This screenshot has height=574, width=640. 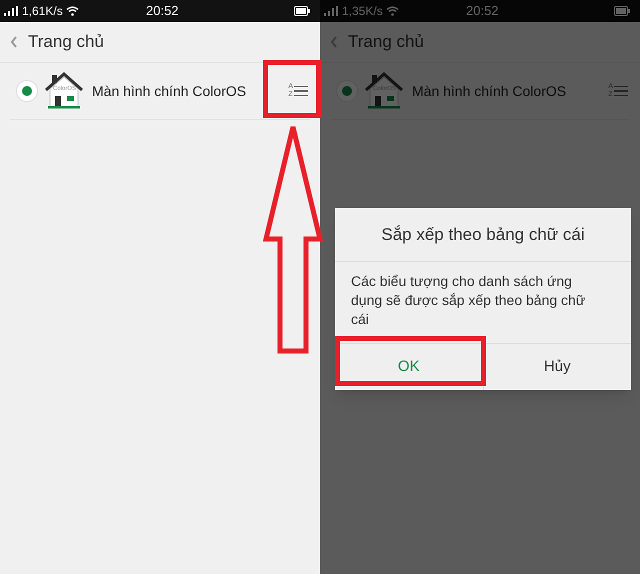 What do you see at coordinates (483, 235) in the screenshot?
I see `dialog-title: Sắp xếp theo bảng chữ cái` at bounding box center [483, 235].